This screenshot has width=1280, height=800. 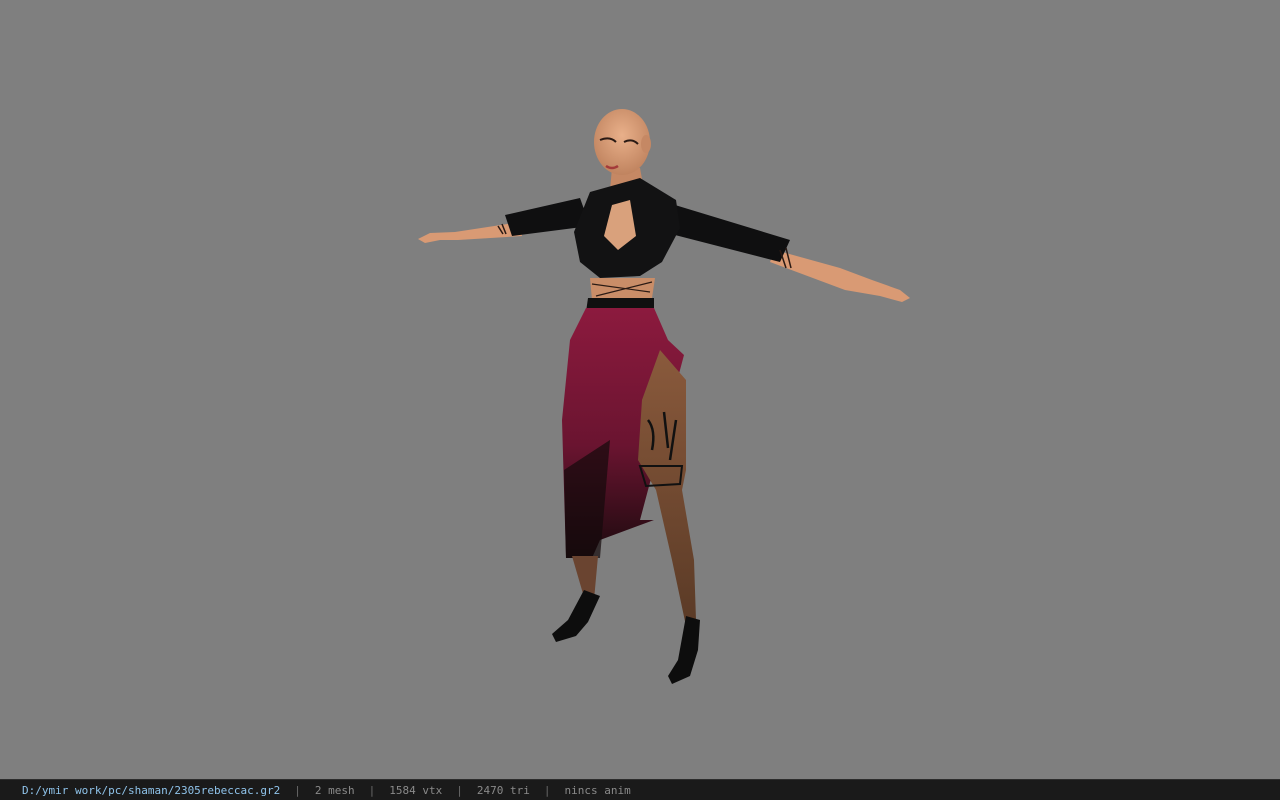 What do you see at coordinates (416, 790) in the screenshot?
I see `vertex-count: 1584 vtx` at bounding box center [416, 790].